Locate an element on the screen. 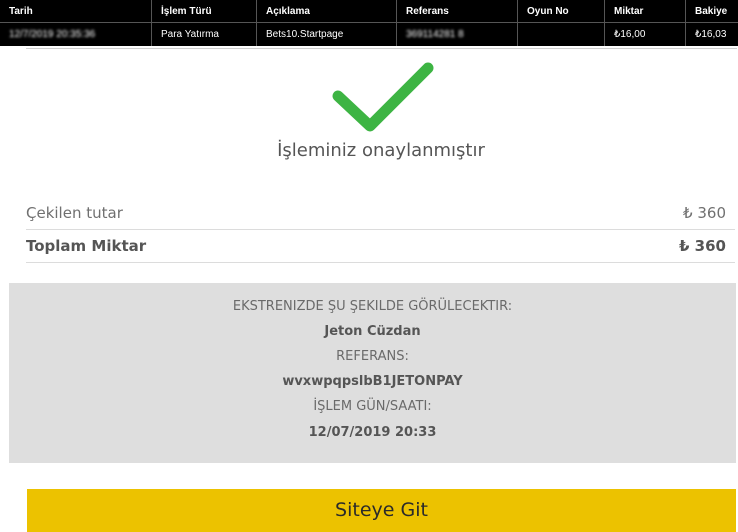  column-header-reference: Referans is located at coordinates (457, 11).